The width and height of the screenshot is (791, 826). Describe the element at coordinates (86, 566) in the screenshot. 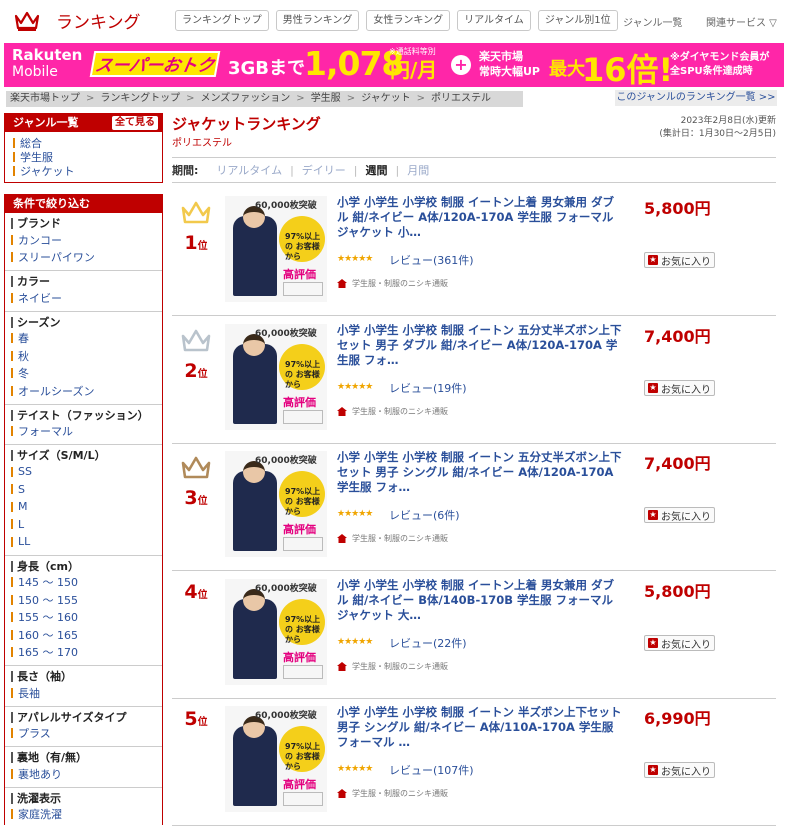

I see `filter-group-title: 身長（cm）` at that location.